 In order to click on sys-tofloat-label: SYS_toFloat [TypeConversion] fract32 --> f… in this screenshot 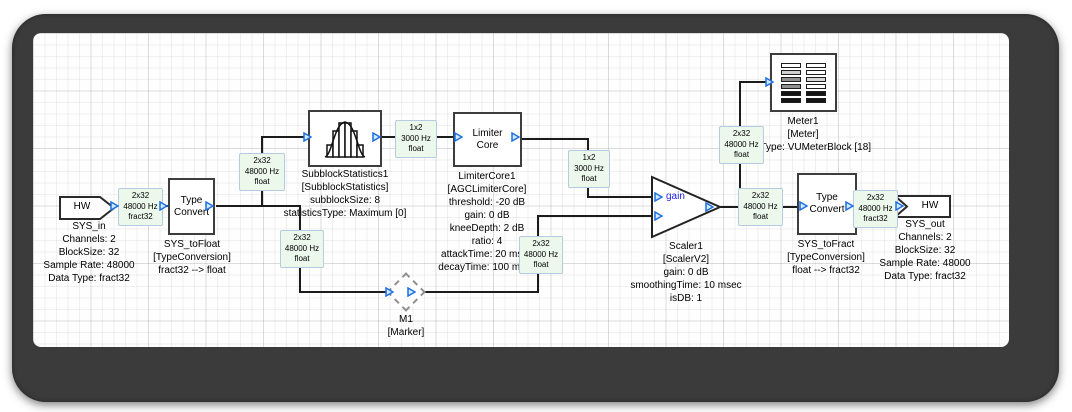, I will do `click(192, 257)`.